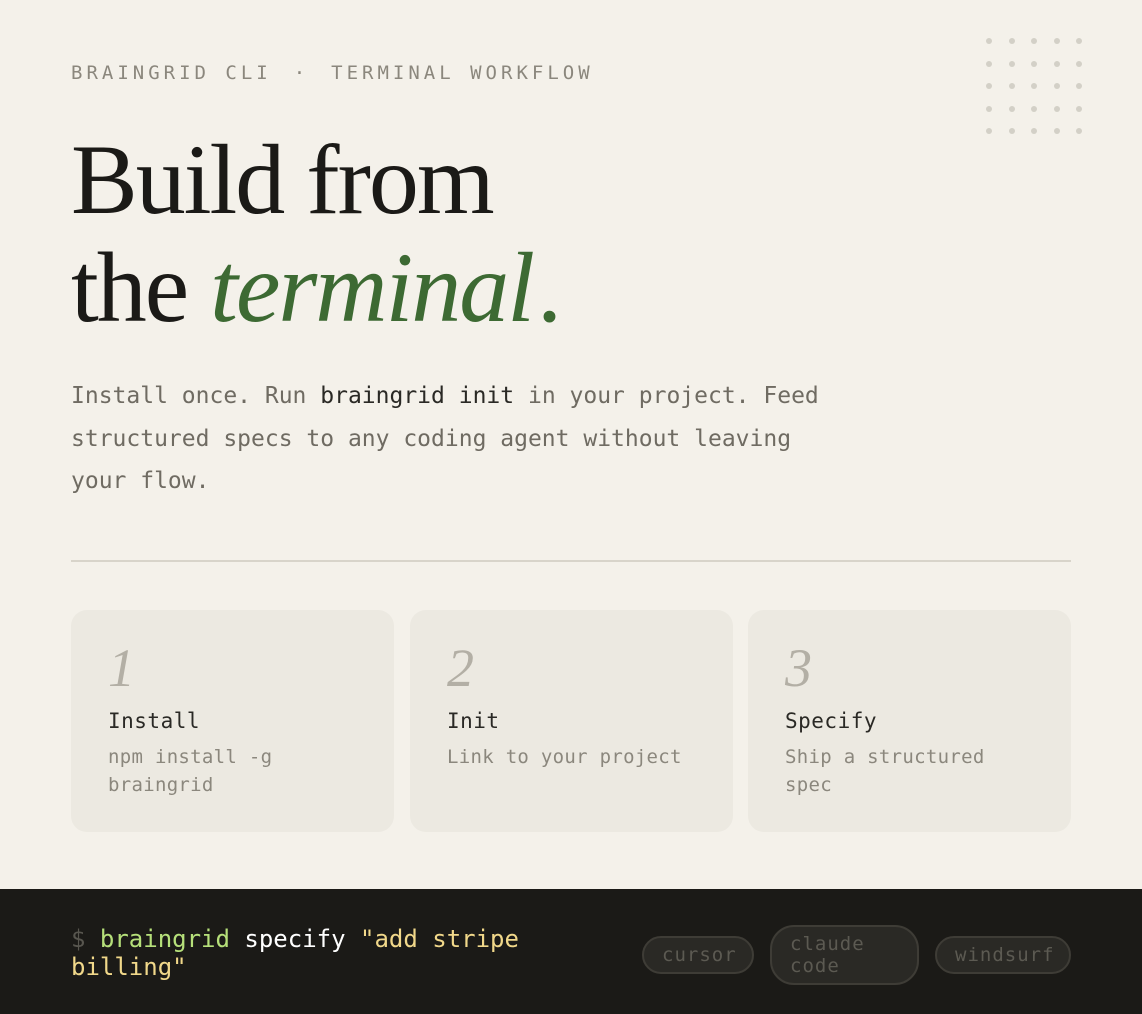 This screenshot has height=1014, width=1142. I want to click on agent-pill-windsurf: windsurf, so click(1003, 955).